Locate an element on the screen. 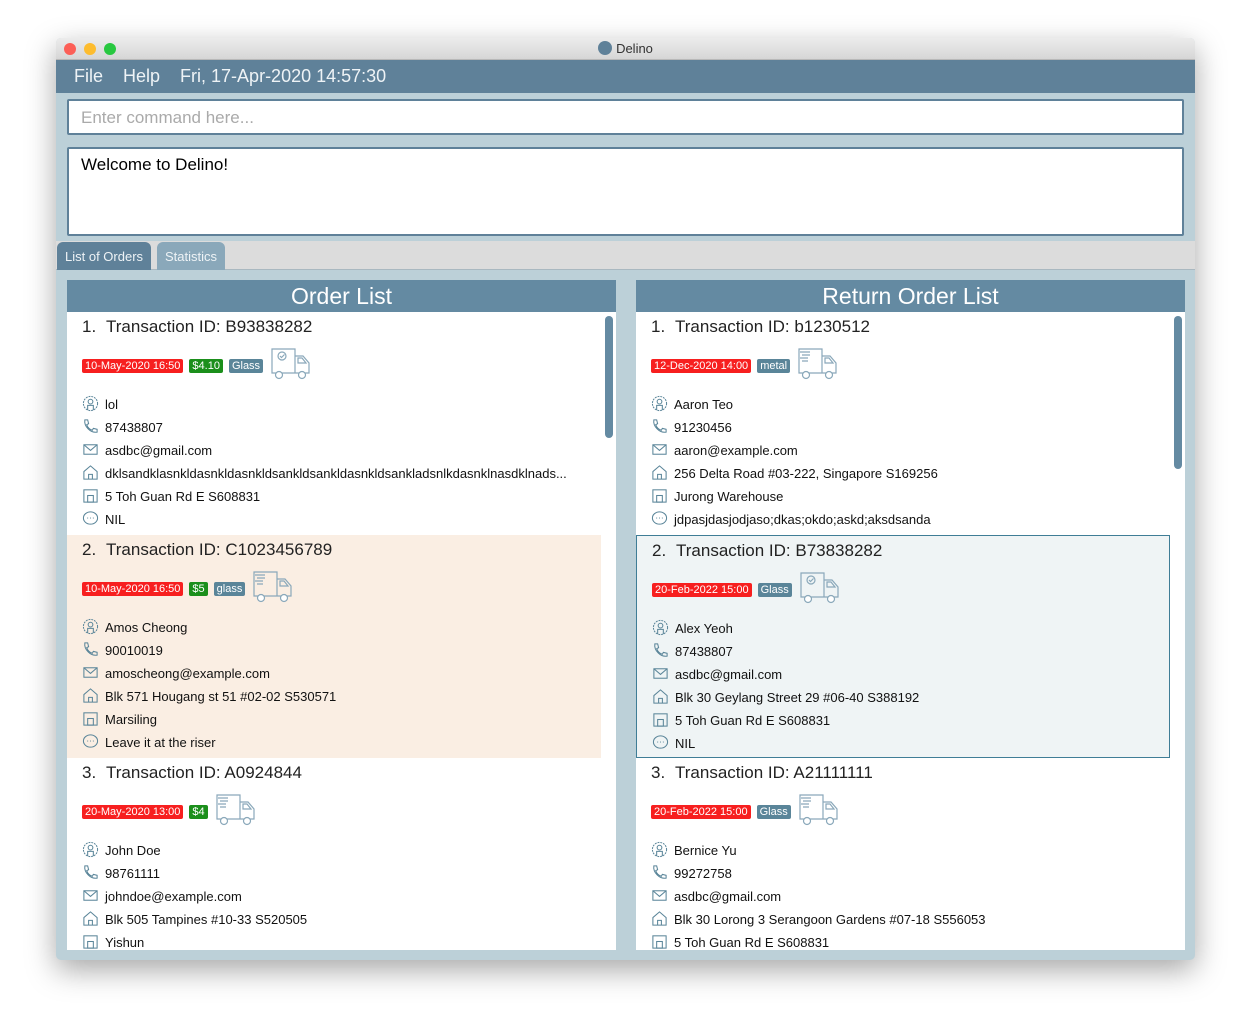  transaction-id: Transaction ID: A0924844 is located at coordinates (204, 772).